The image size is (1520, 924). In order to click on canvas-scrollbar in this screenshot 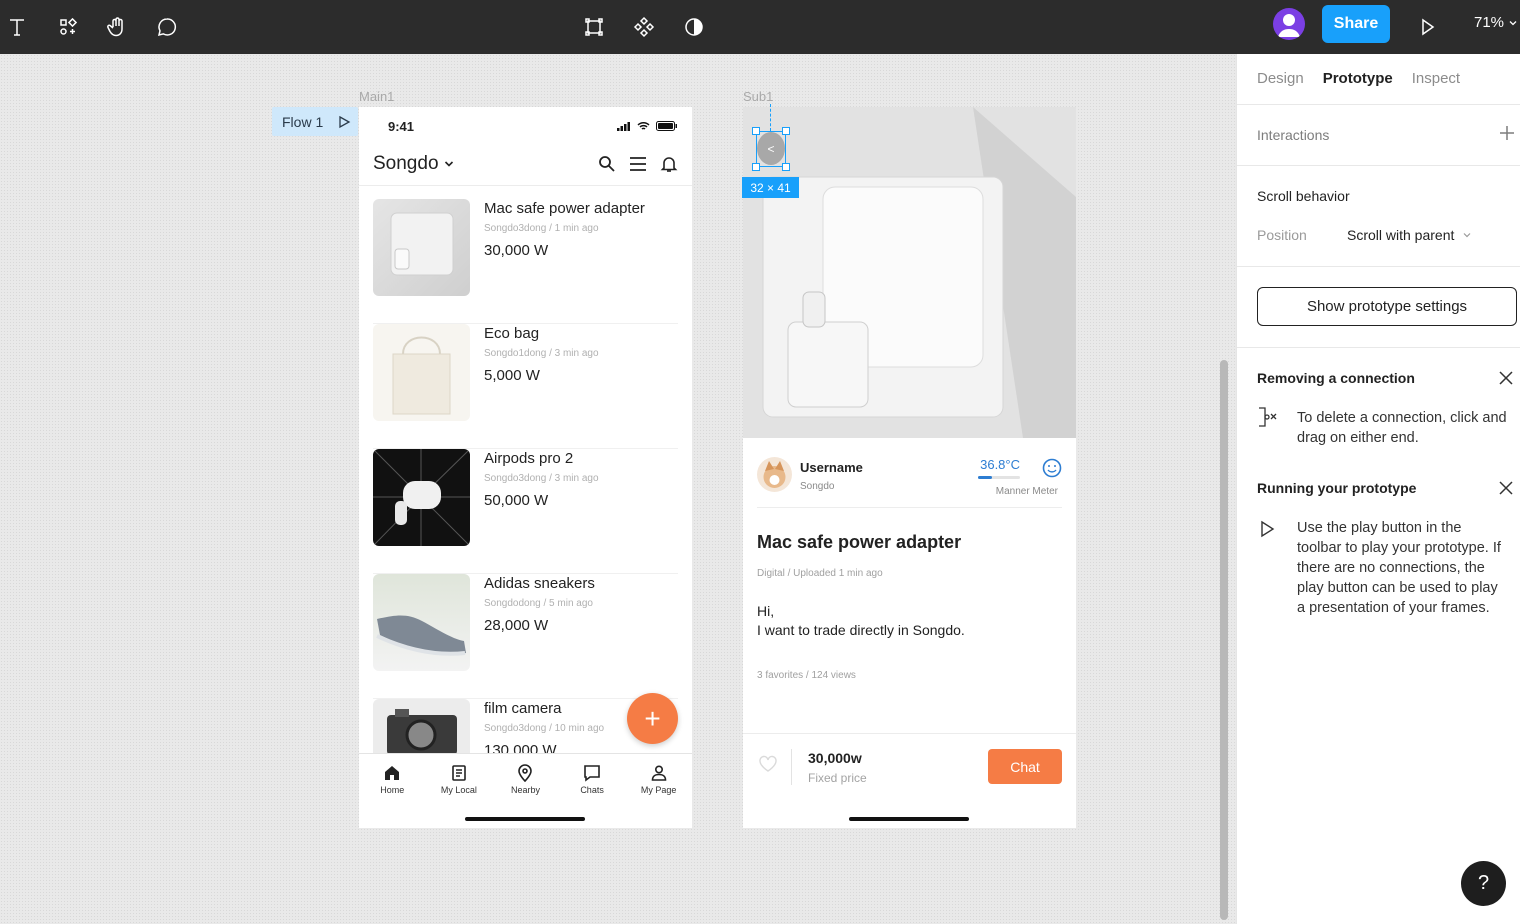, I will do `click(1224, 640)`.